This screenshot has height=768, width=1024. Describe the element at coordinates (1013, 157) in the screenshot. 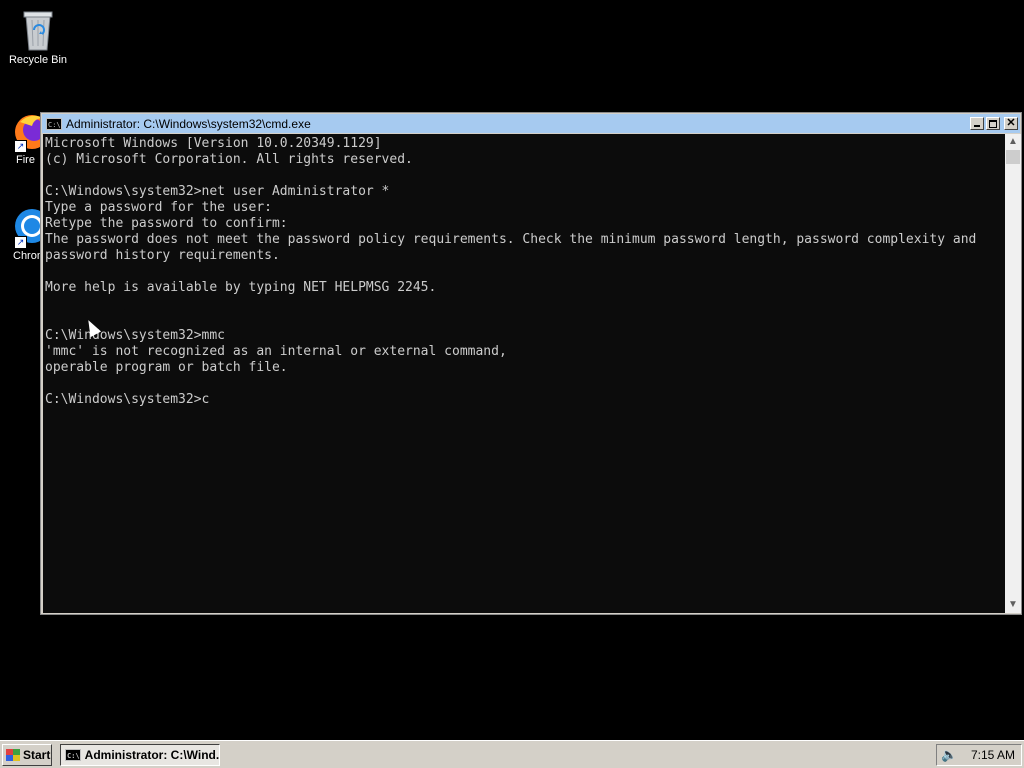

I see `scroll-thumb` at that location.